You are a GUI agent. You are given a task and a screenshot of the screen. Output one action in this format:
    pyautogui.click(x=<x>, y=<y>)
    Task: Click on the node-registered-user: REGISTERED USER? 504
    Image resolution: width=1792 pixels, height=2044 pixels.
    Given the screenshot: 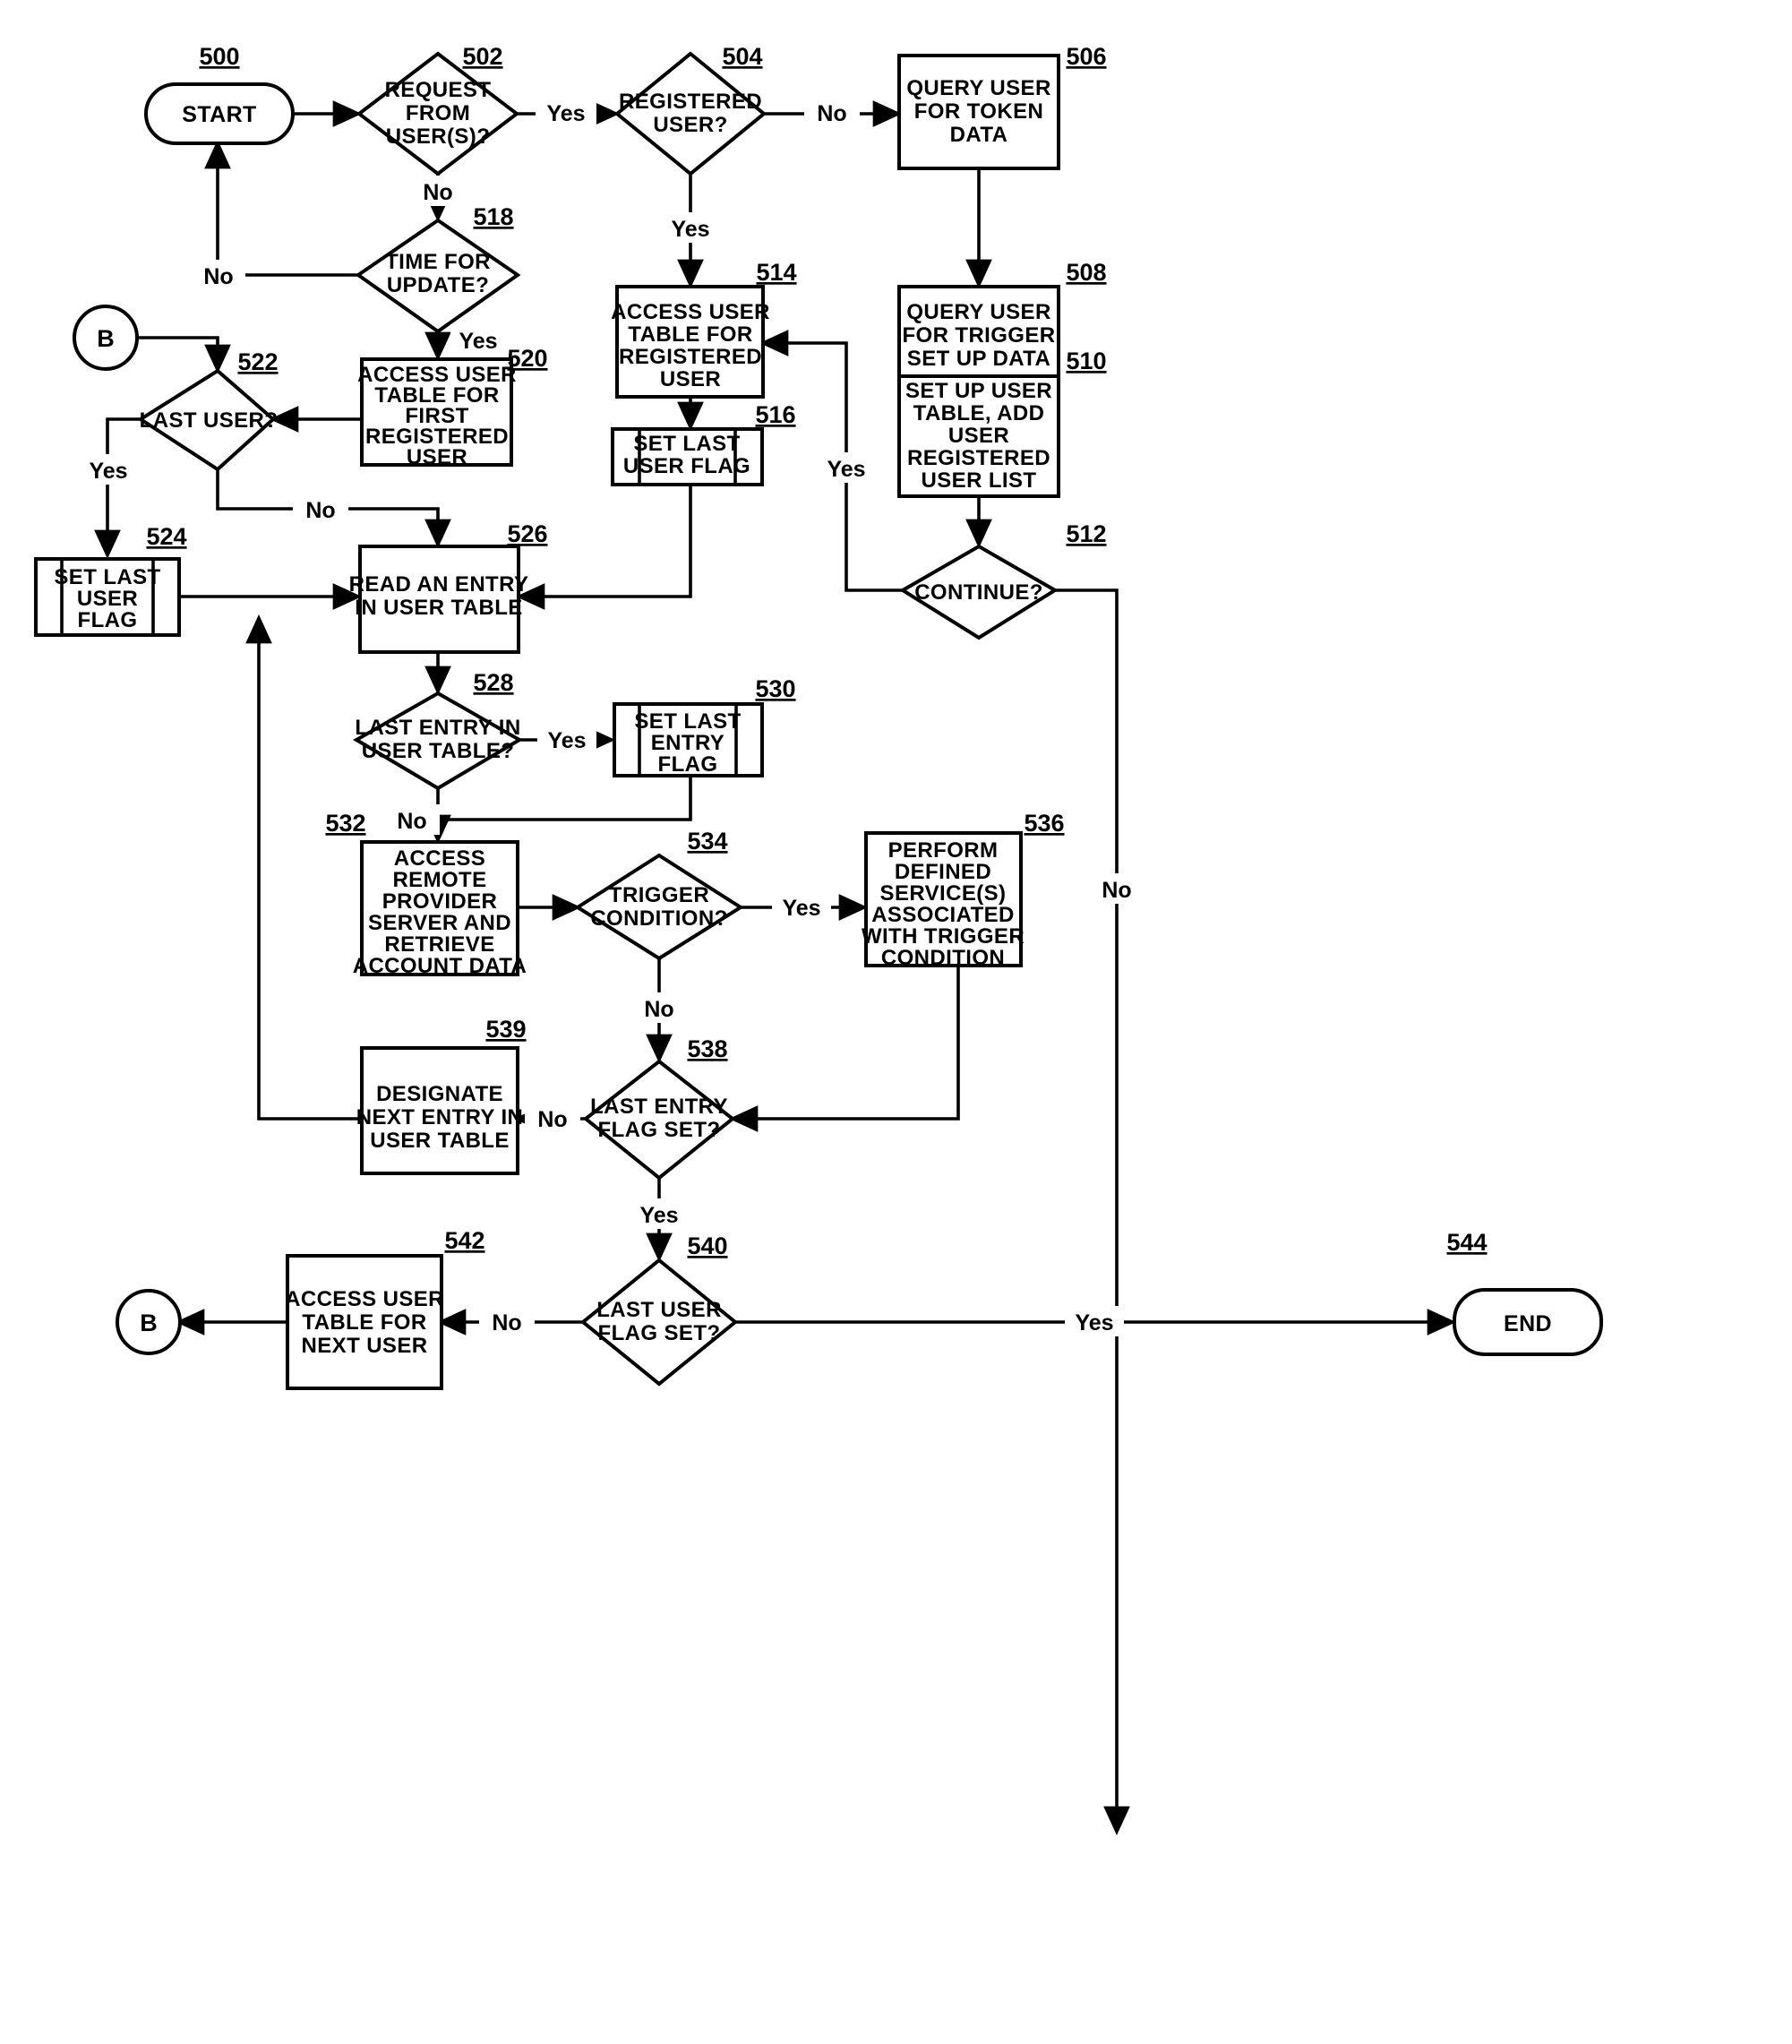 What is the action you would take?
    pyautogui.click(x=690, y=109)
    